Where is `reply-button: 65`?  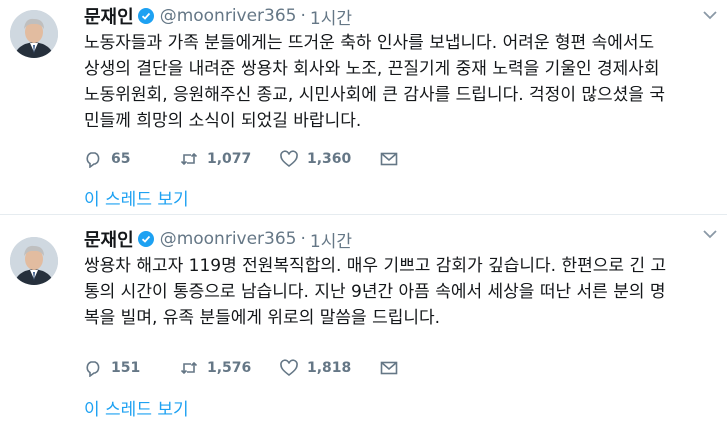
reply-button: 65 is located at coordinates (132, 159).